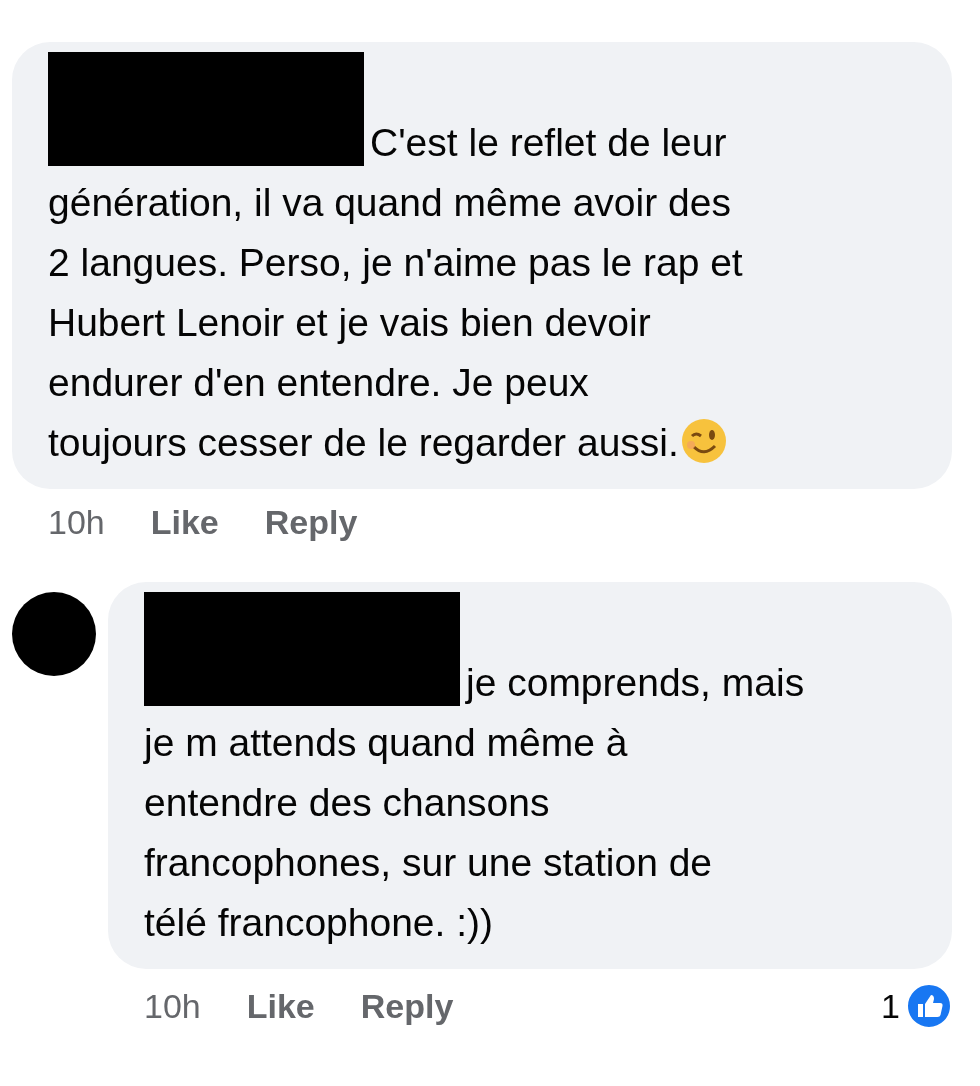 The image size is (980, 1086). I want to click on thumbs-up-icon, so click(929, 1006).